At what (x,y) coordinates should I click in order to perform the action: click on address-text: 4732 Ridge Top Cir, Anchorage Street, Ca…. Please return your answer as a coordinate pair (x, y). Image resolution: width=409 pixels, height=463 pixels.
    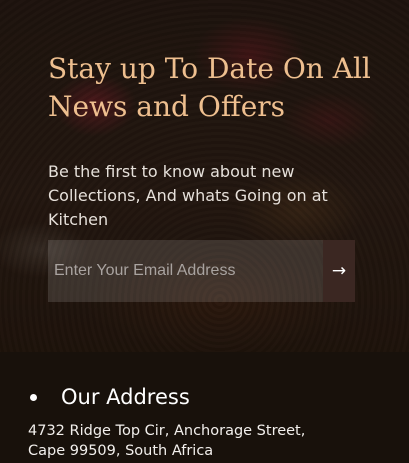
    Looking at the image, I should click on (167, 441).